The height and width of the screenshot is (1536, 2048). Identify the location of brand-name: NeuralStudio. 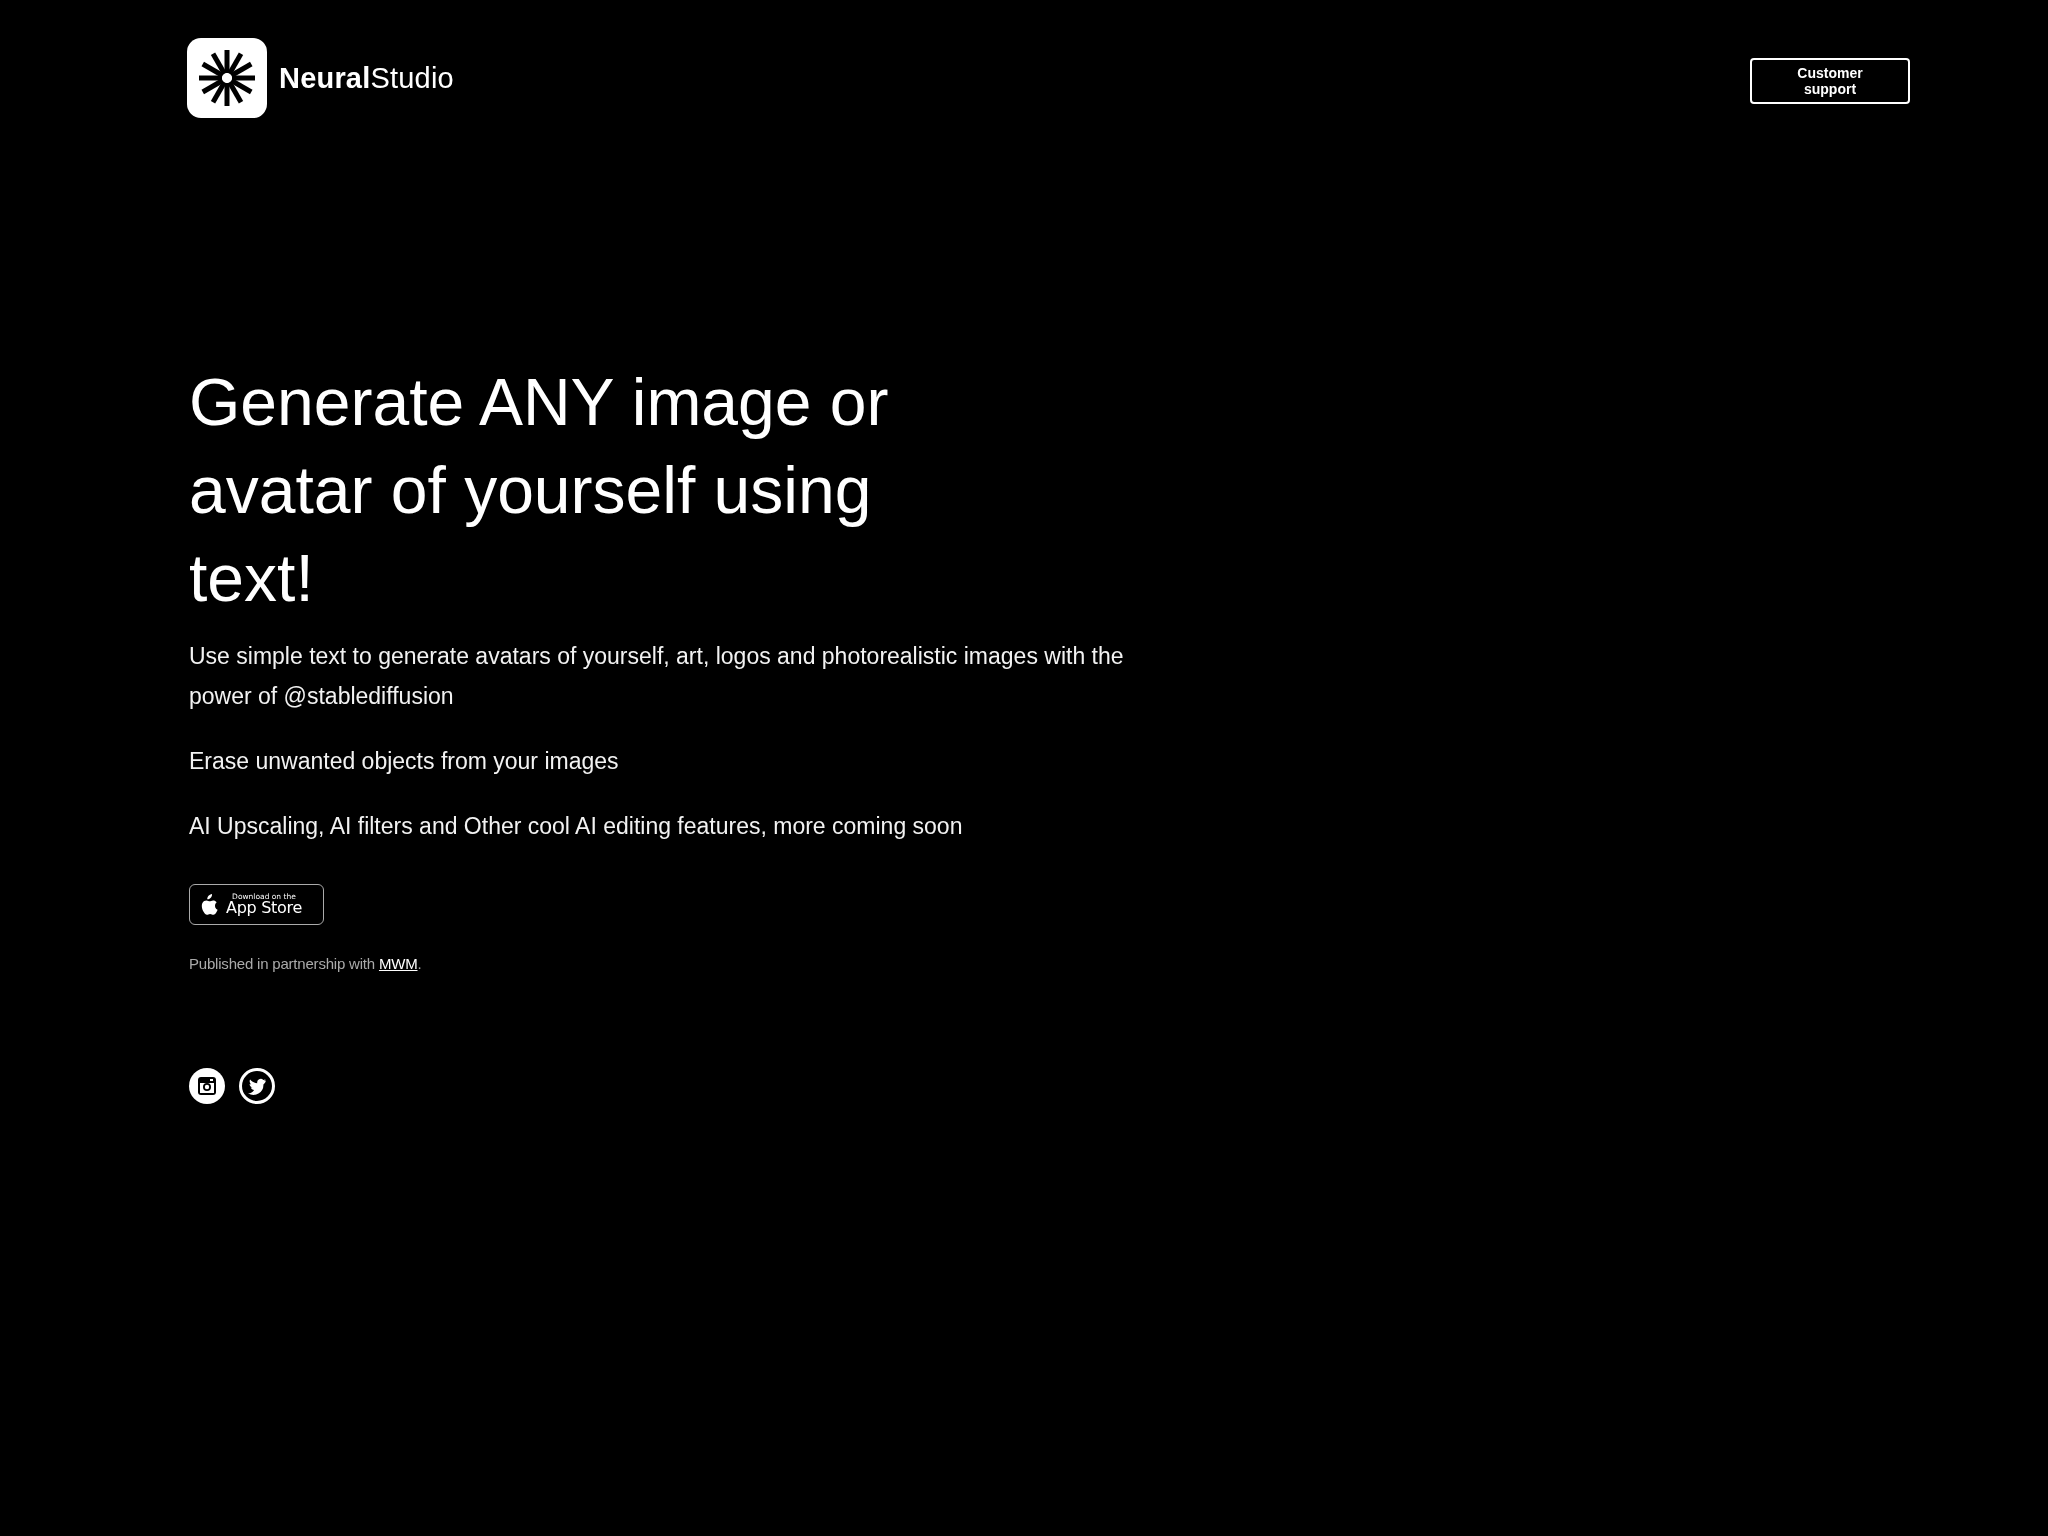
(366, 78).